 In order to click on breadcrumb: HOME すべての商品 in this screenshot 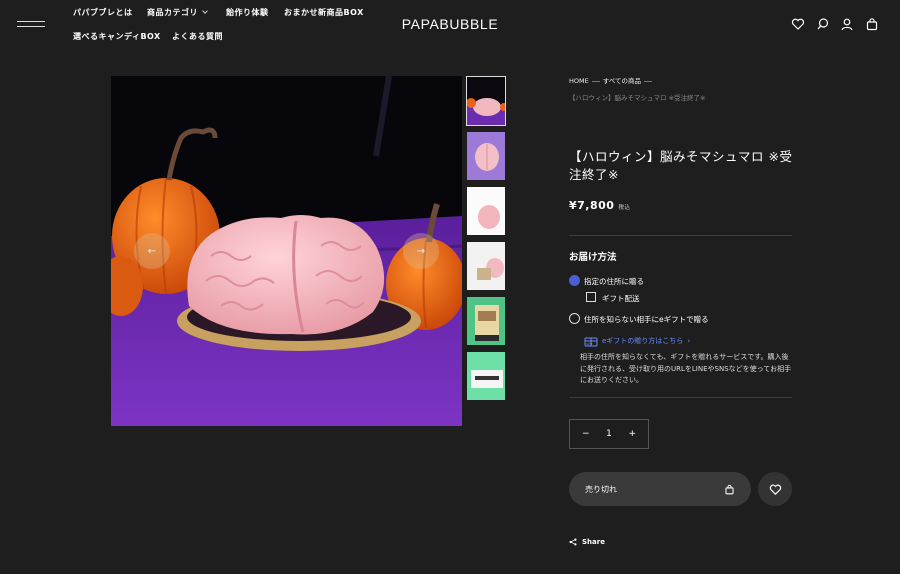, I will do `click(612, 80)`.